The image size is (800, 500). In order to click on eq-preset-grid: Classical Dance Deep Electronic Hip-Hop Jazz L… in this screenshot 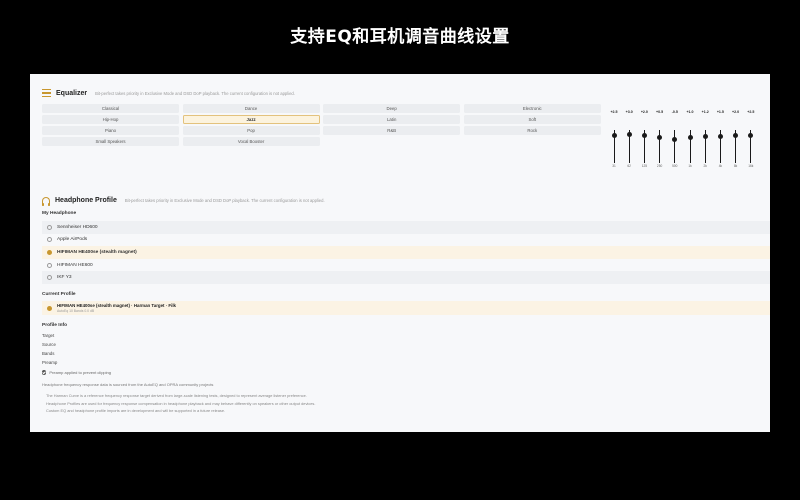, I will do `click(321, 125)`.